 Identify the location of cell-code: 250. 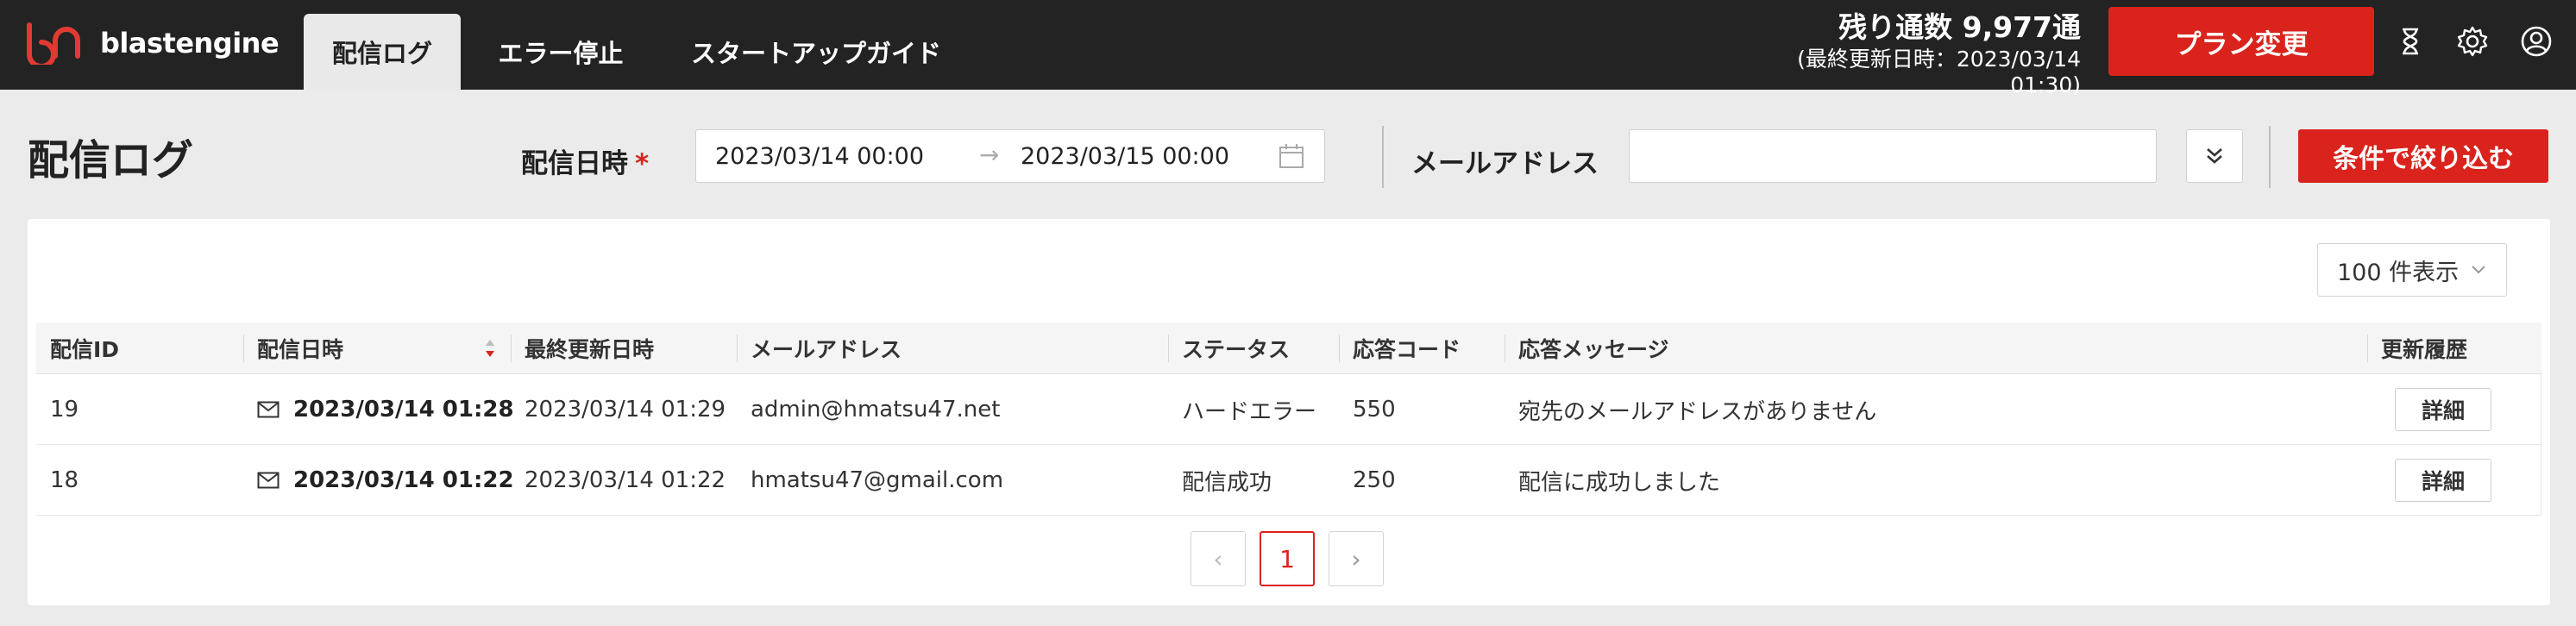
(1374, 480).